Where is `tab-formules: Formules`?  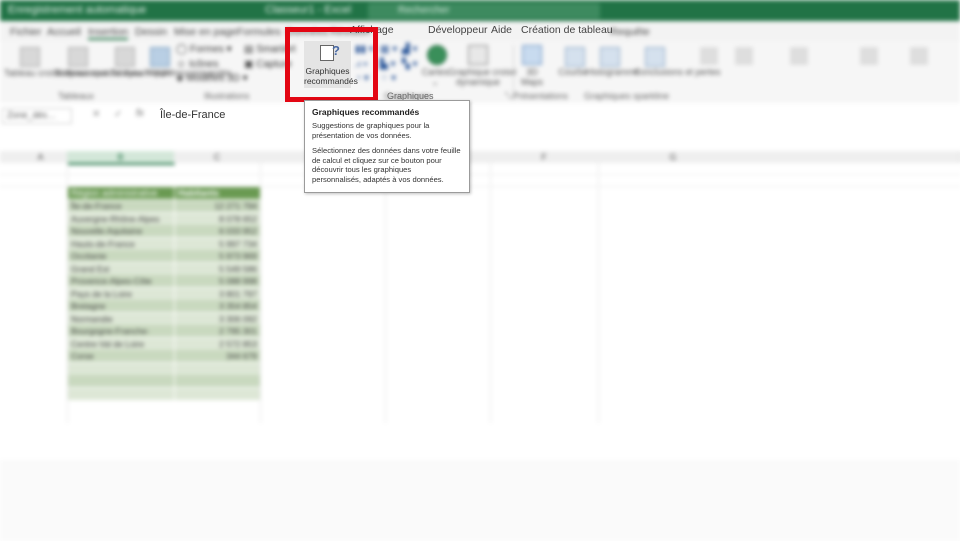 tab-formules: Formules is located at coordinates (259, 32).